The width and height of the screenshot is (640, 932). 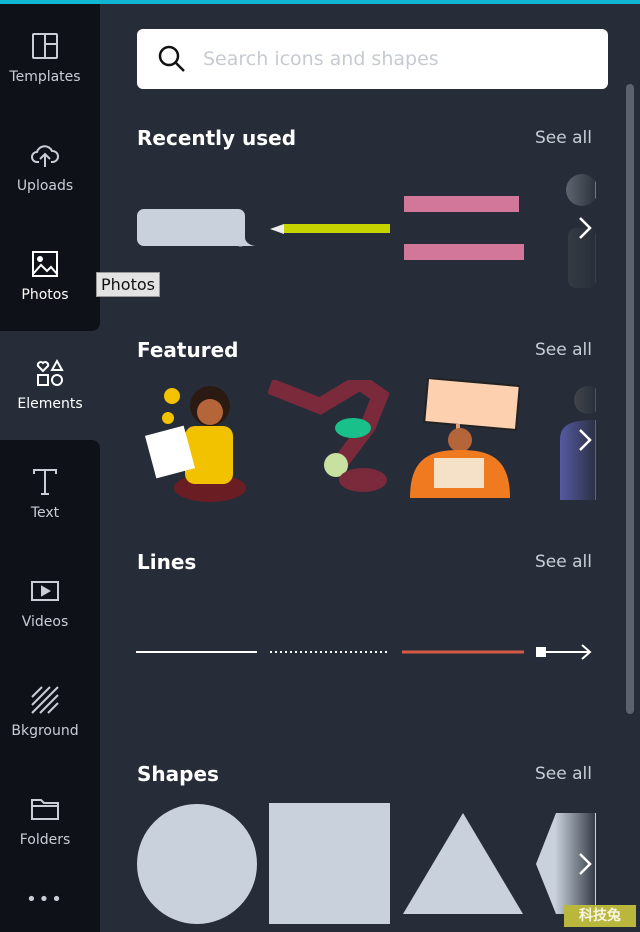 What do you see at coordinates (45, 603) in the screenshot?
I see `sidebar-item-videos: Videos` at bounding box center [45, 603].